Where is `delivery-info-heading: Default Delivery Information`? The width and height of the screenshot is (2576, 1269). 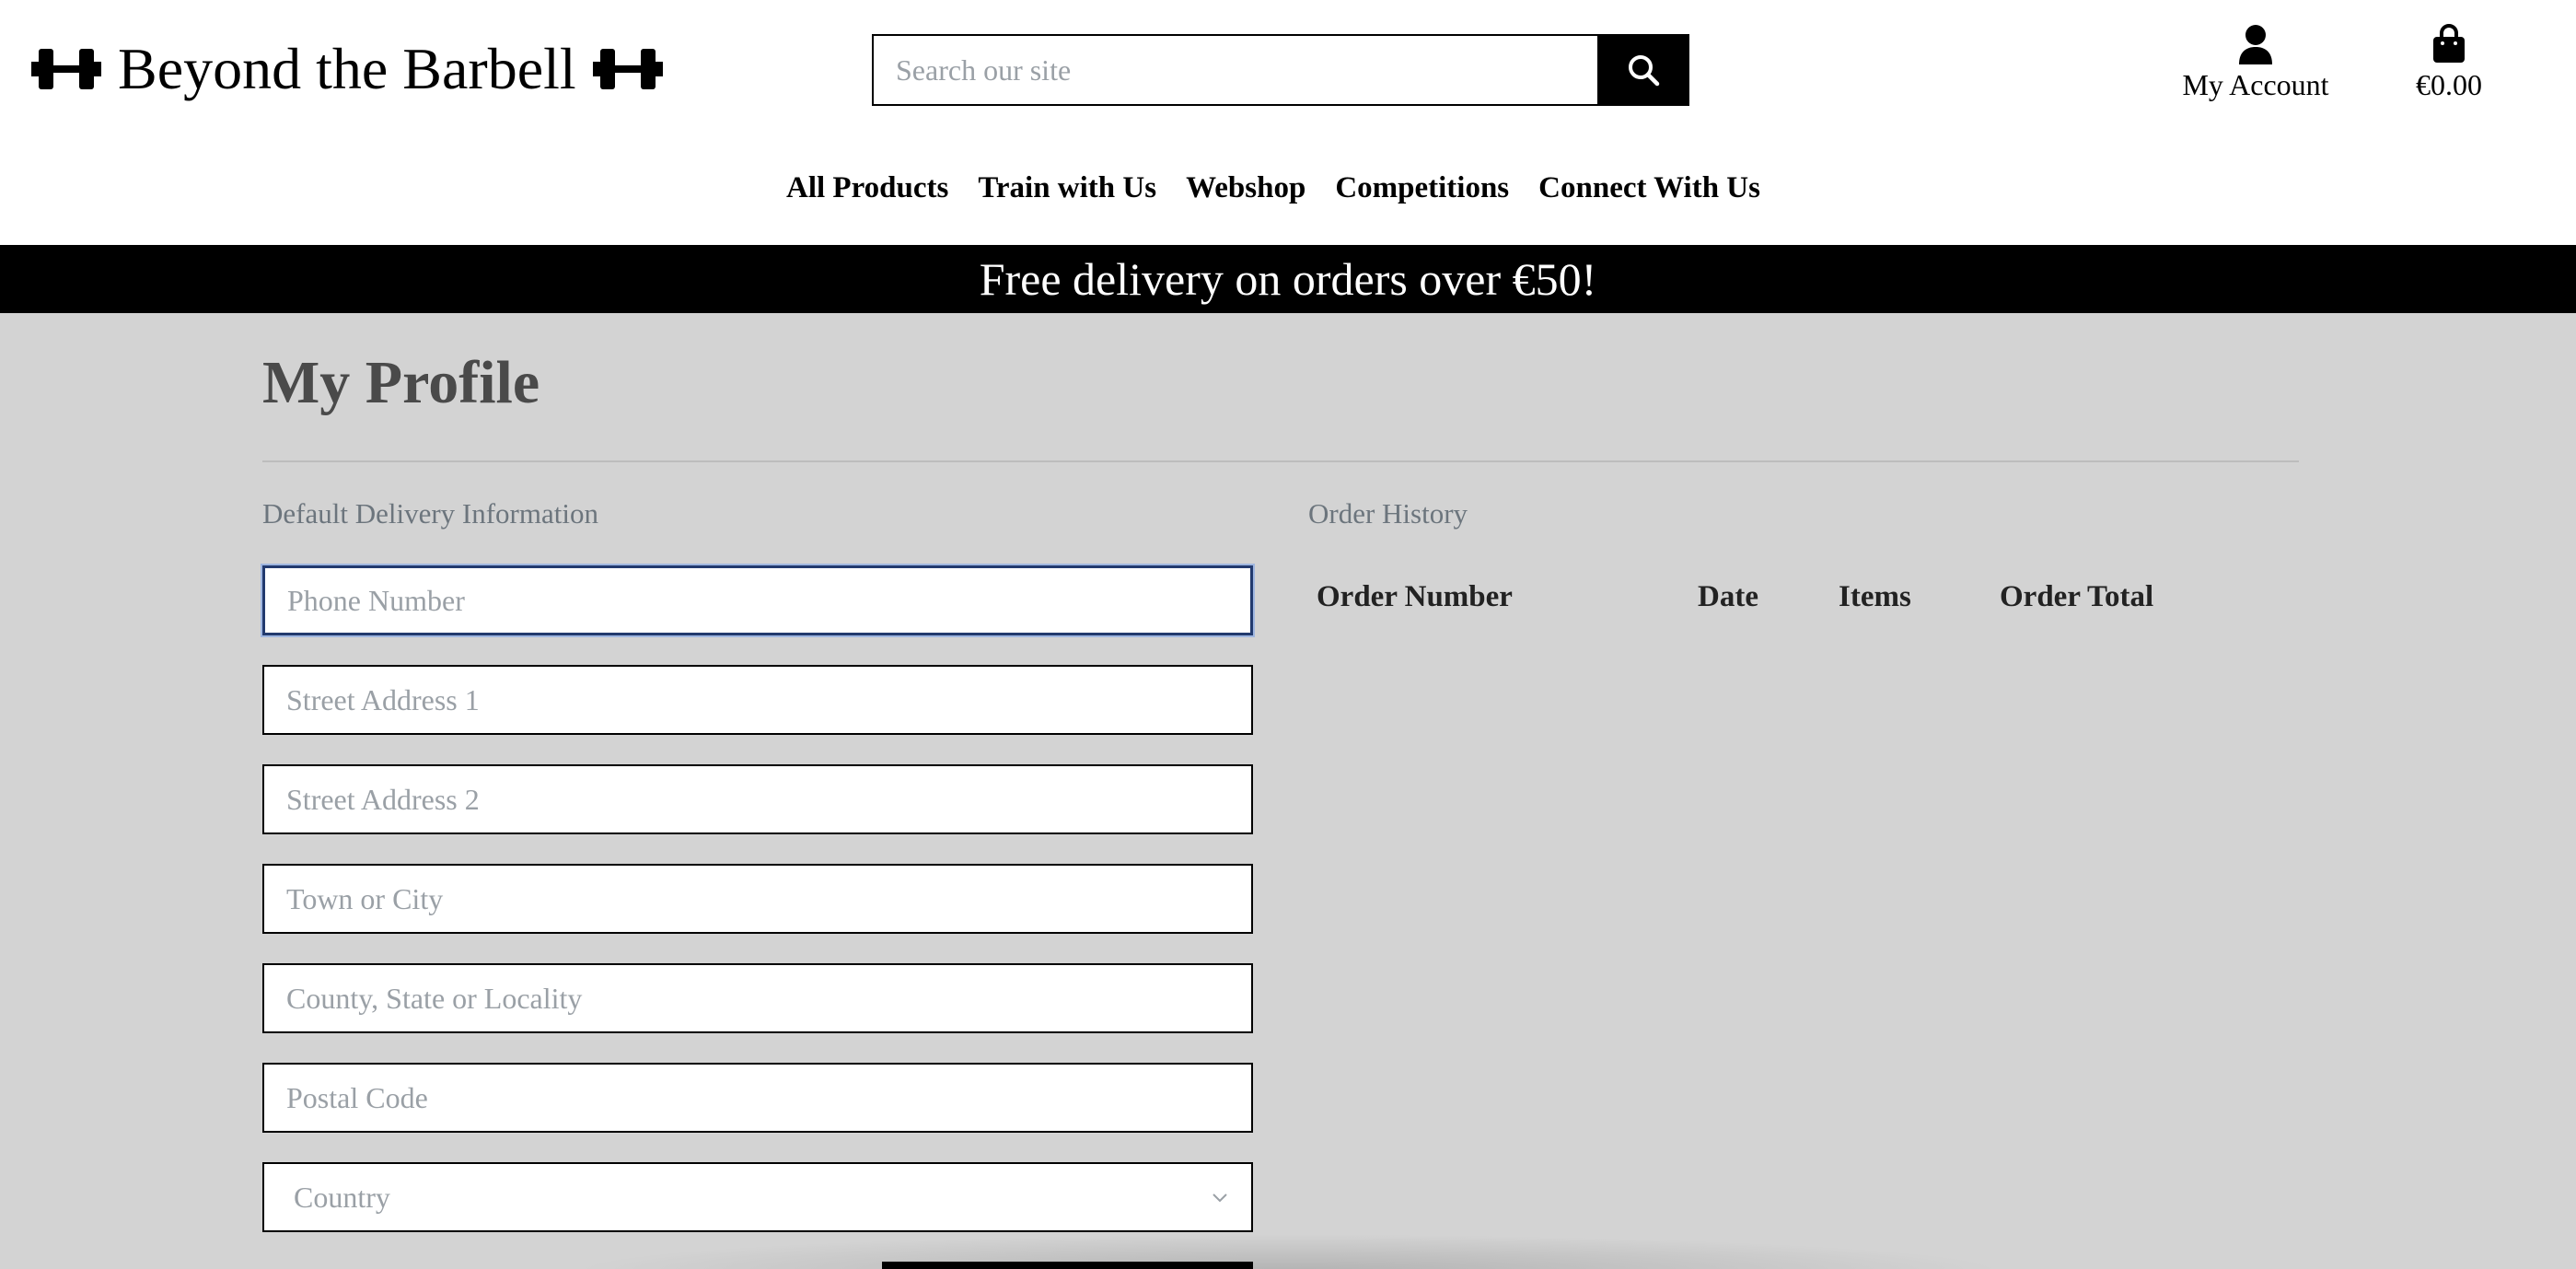
delivery-info-heading: Default Delivery Information is located at coordinates (430, 513).